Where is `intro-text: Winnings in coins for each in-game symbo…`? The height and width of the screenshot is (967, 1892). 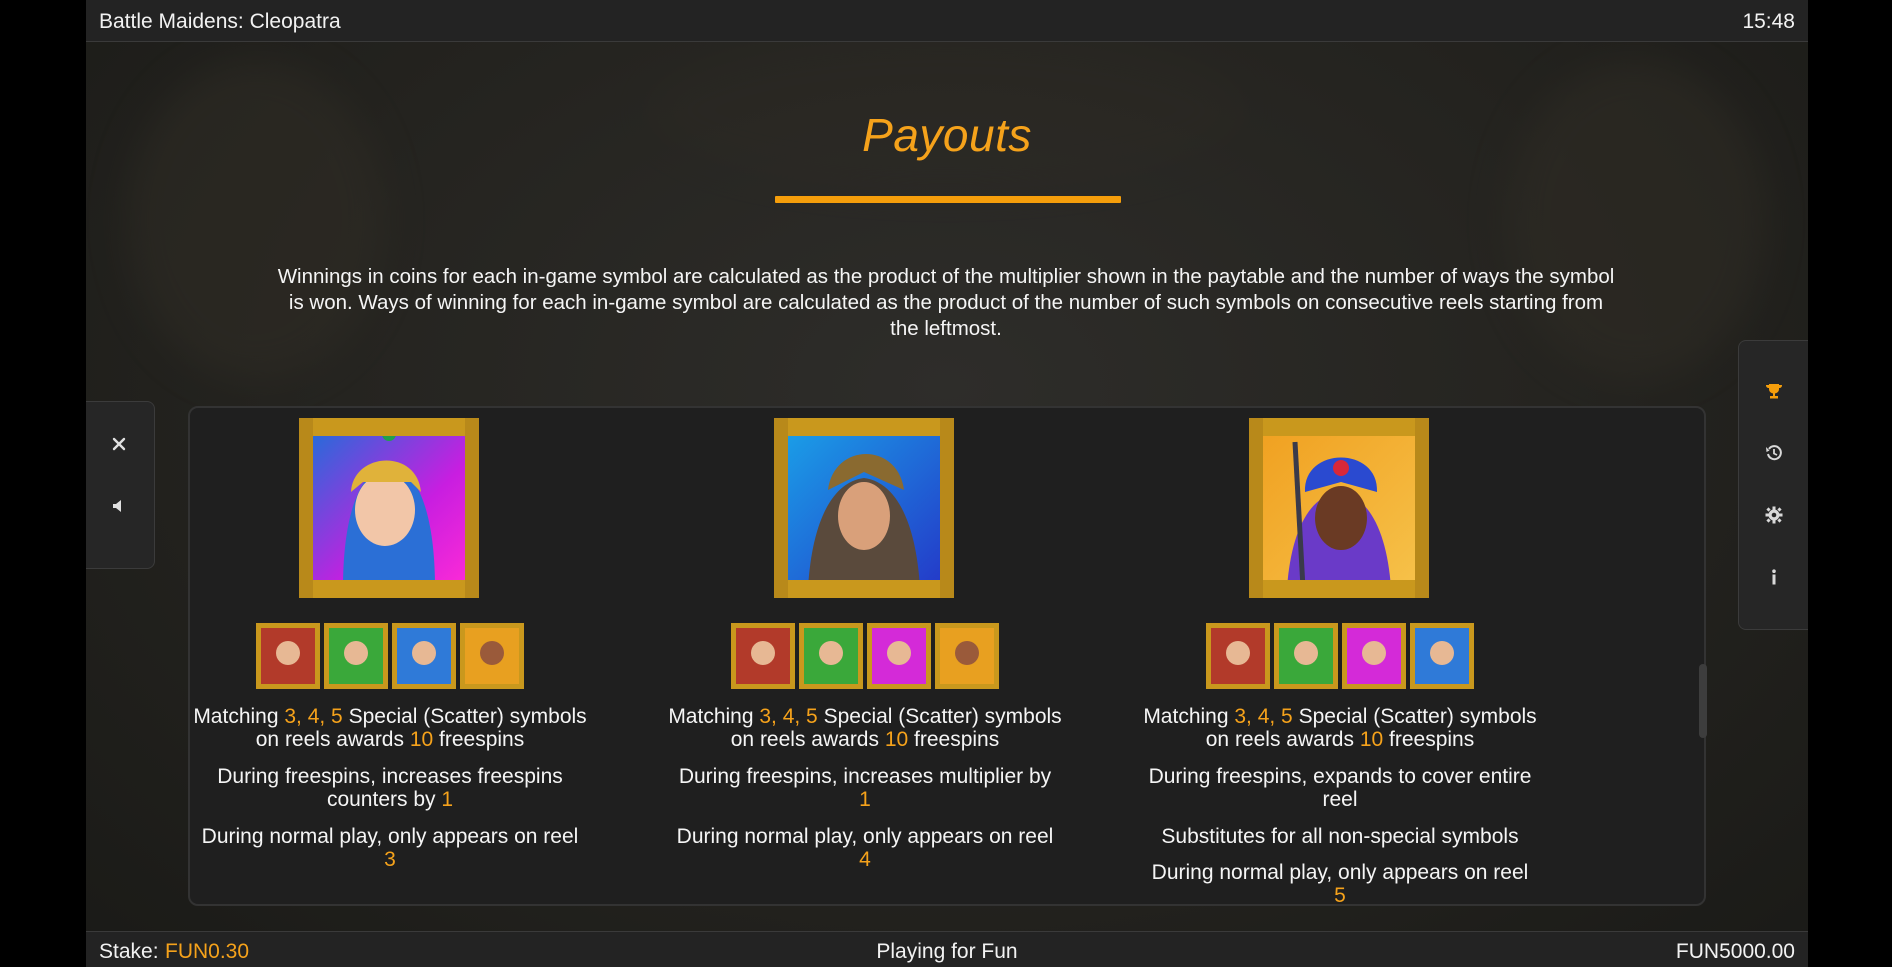
intro-text: Winnings in coins for each in-game symbo… is located at coordinates (946, 302).